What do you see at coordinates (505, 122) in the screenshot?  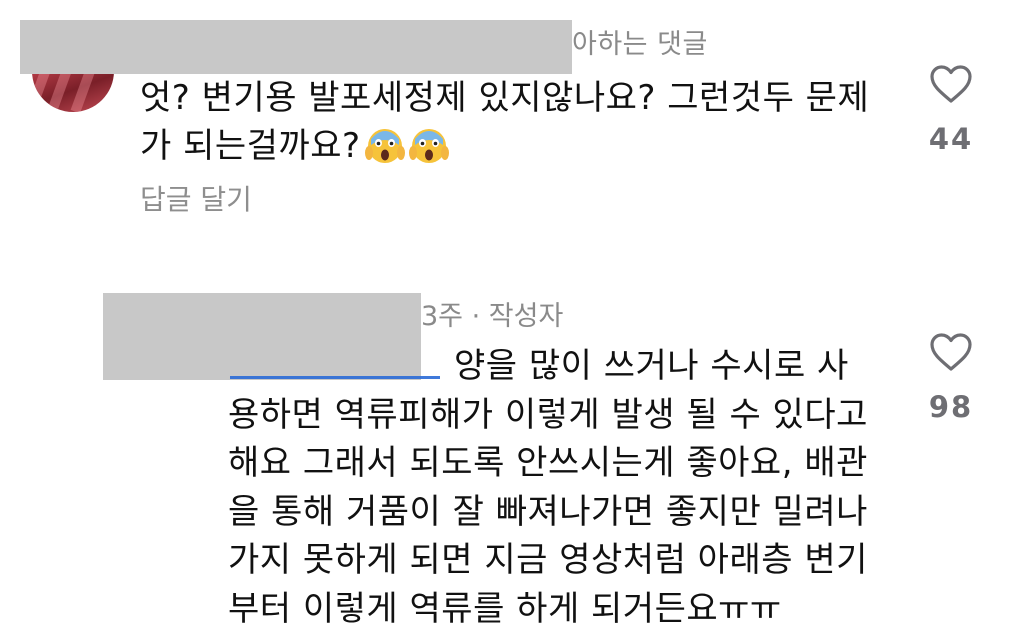 I see `comment-text: 엇? 변기용 발포세정제 있지않나요? 그런것두 문제가 되는걸까요?` at bounding box center [505, 122].